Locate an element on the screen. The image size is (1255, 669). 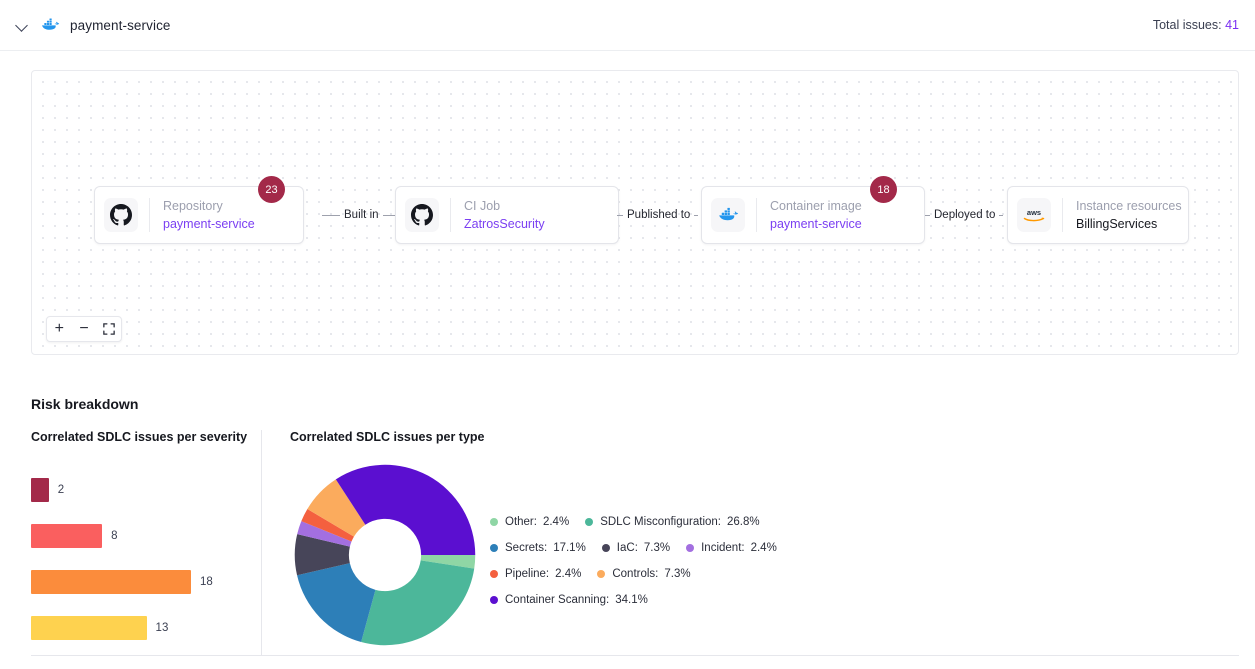
legend-item: SDLC Misconfiguration: 26.8% is located at coordinates (672, 522).